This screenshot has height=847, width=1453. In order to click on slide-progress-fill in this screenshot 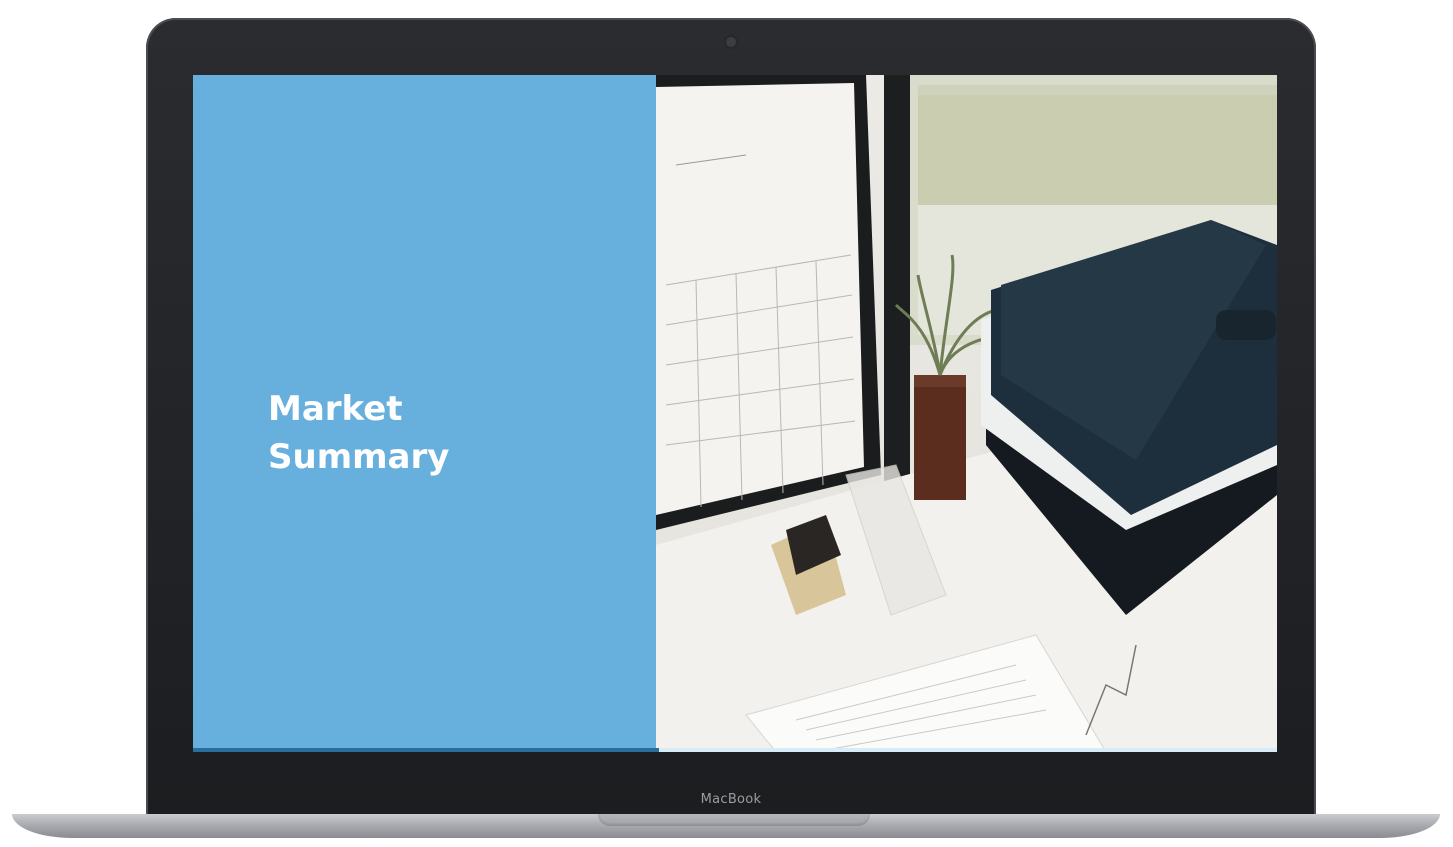, I will do `click(426, 750)`.